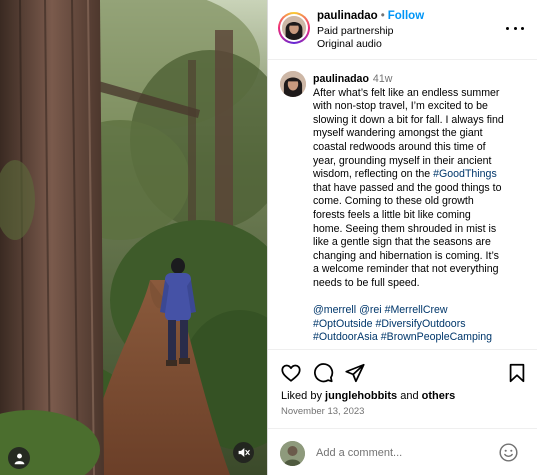 The height and width of the screenshot is (475, 537). I want to click on caption-line: come. Coming to these old growth, so click(393, 201).